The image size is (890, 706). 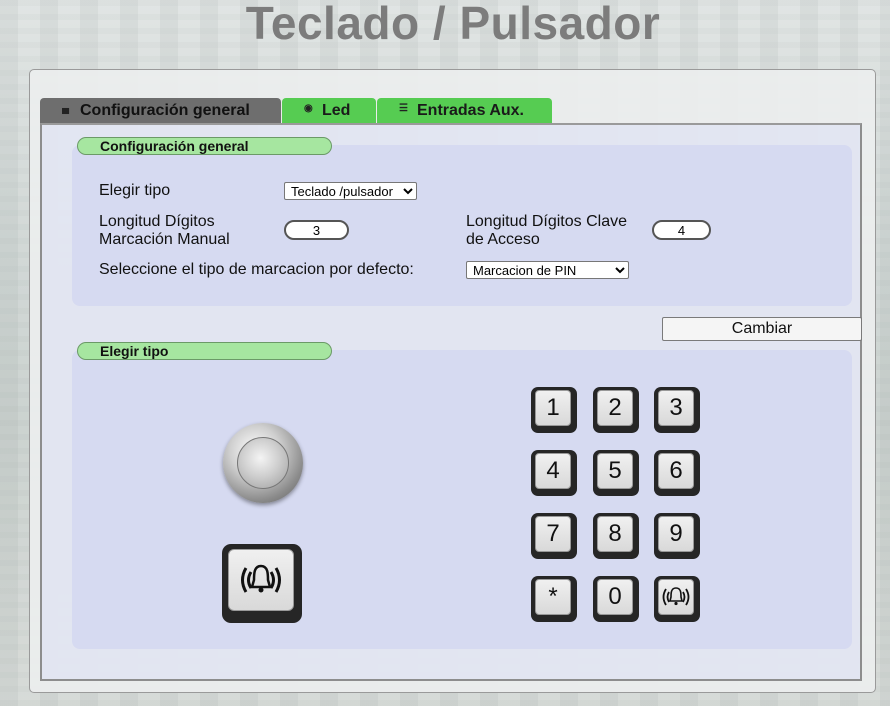 I want to click on long-clave-label: Longitud Dígitos Clave de Acceso, so click(x=546, y=231).